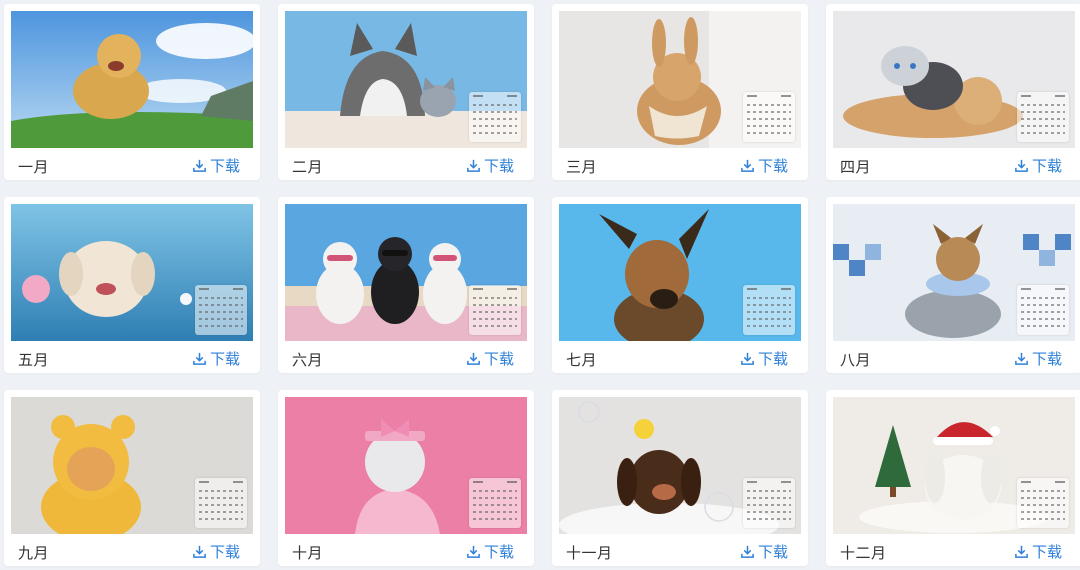 This screenshot has height=570, width=1080. Describe the element at coordinates (582, 167) in the screenshot. I see `month-label: 三月` at that location.